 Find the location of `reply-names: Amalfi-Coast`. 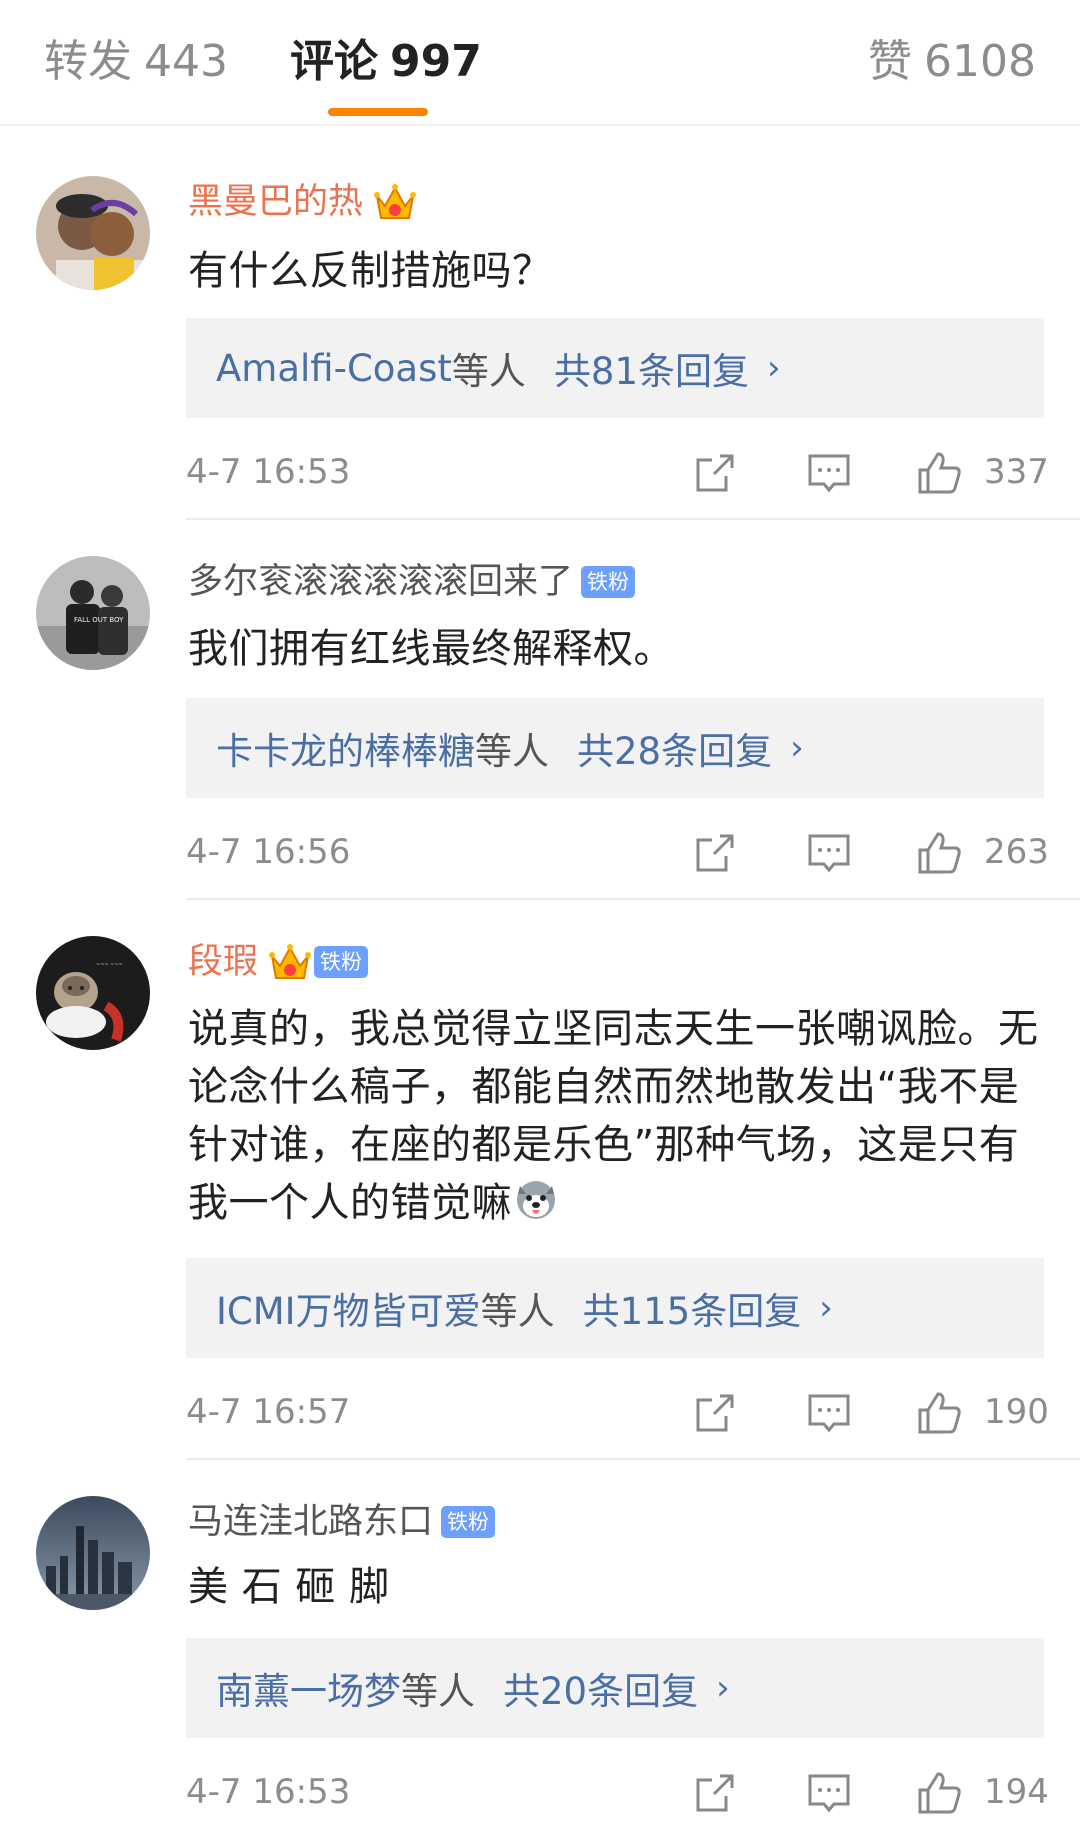

reply-names: Amalfi-Coast is located at coordinates (334, 368).